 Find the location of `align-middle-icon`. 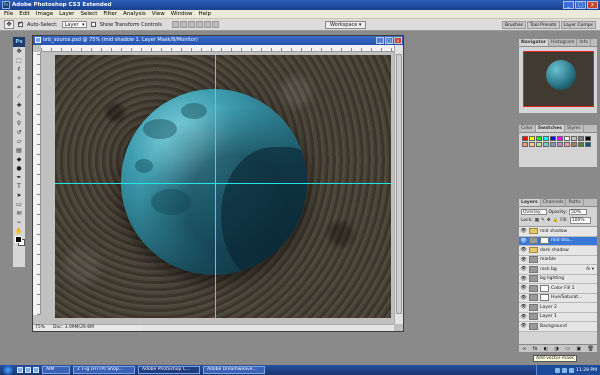

align-middle-icon is located at coordinates (183, 24).